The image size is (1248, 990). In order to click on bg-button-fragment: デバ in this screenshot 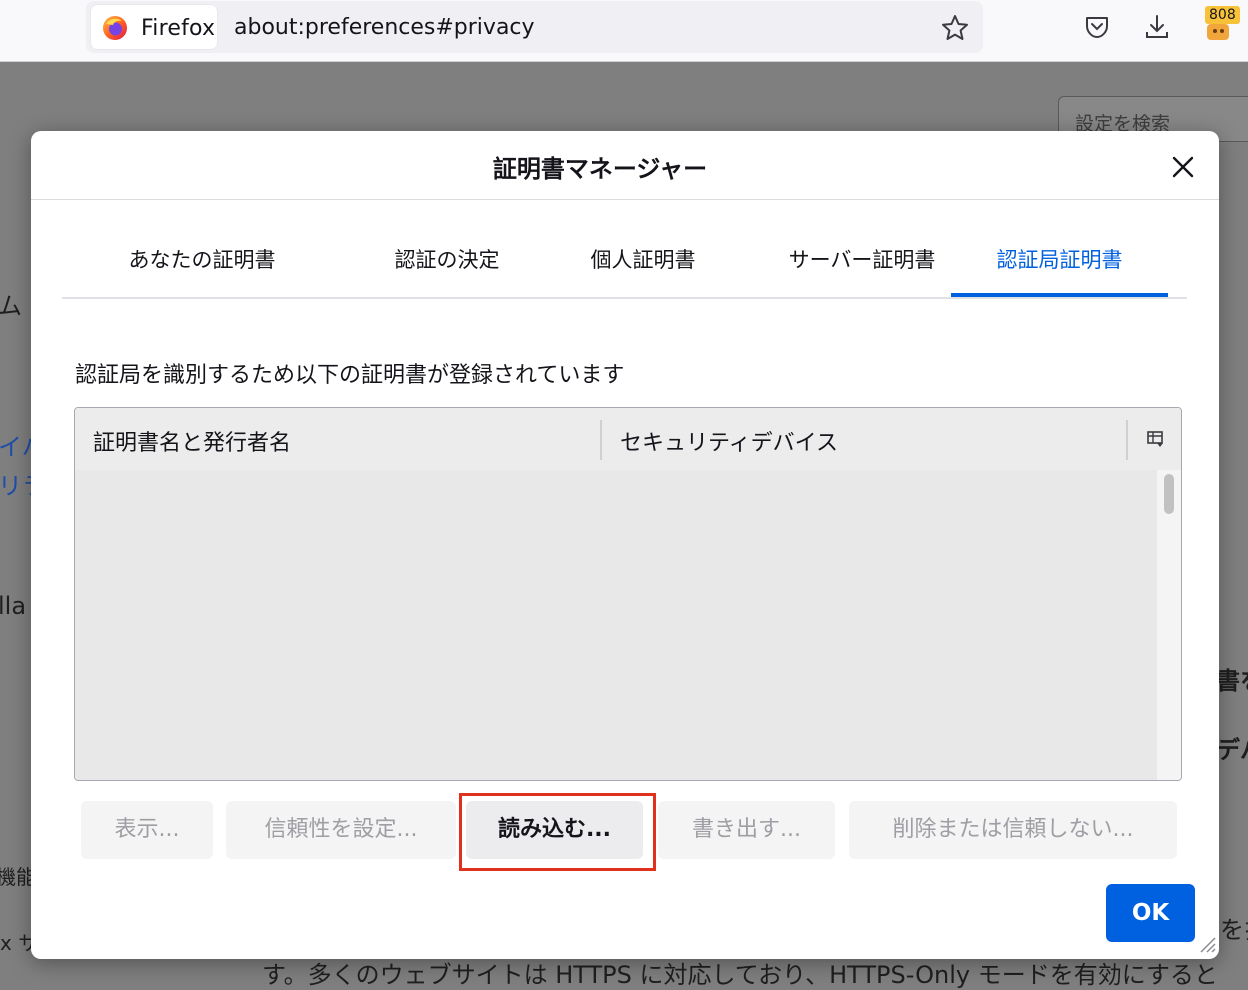, I will do `click(1232, 747)`.